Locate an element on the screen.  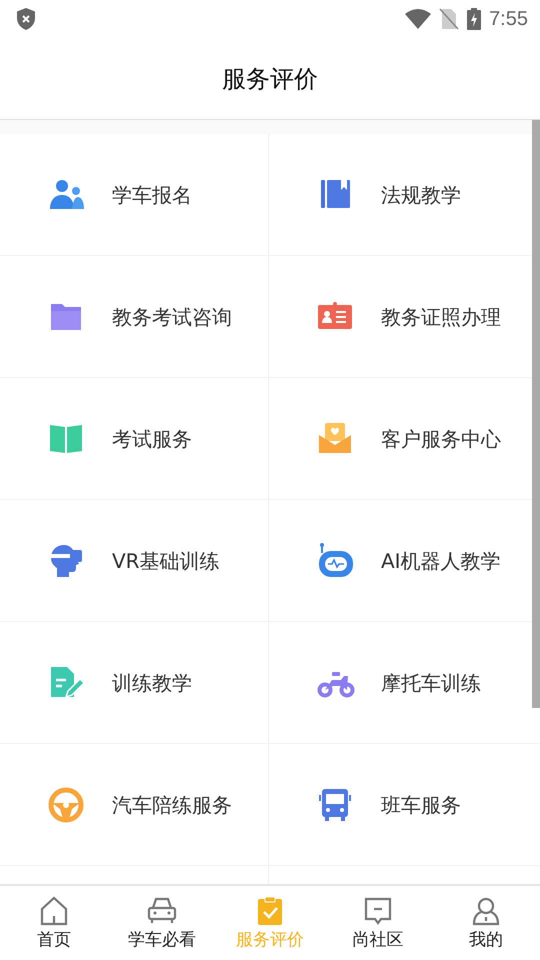
wifi-icon is located at coordinates (418, 19).